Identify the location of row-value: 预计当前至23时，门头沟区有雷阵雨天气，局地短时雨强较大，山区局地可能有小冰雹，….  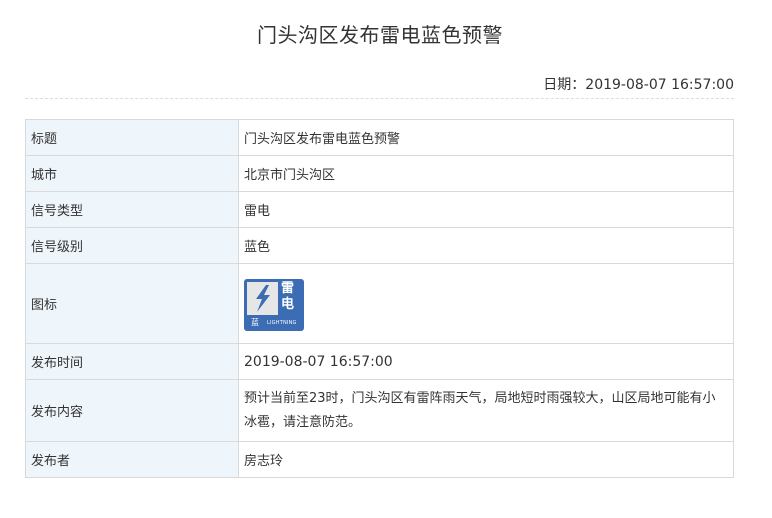
(486, 410).